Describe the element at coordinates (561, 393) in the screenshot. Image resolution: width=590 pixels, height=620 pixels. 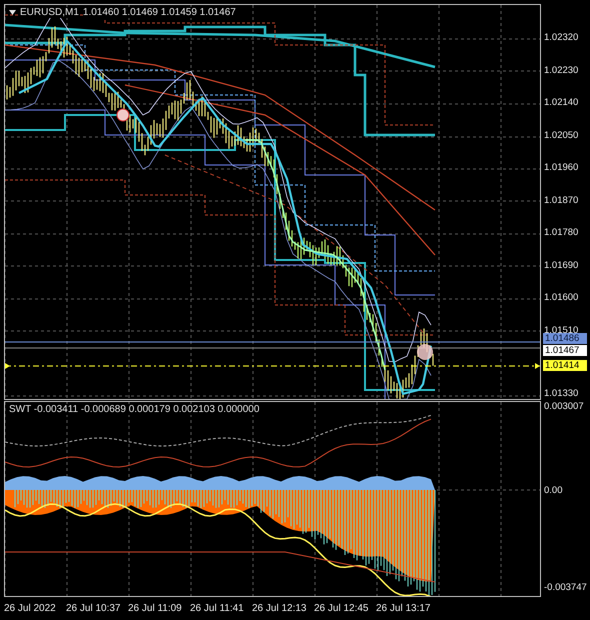
I see `price-axis-label: 1.01330` at that location.